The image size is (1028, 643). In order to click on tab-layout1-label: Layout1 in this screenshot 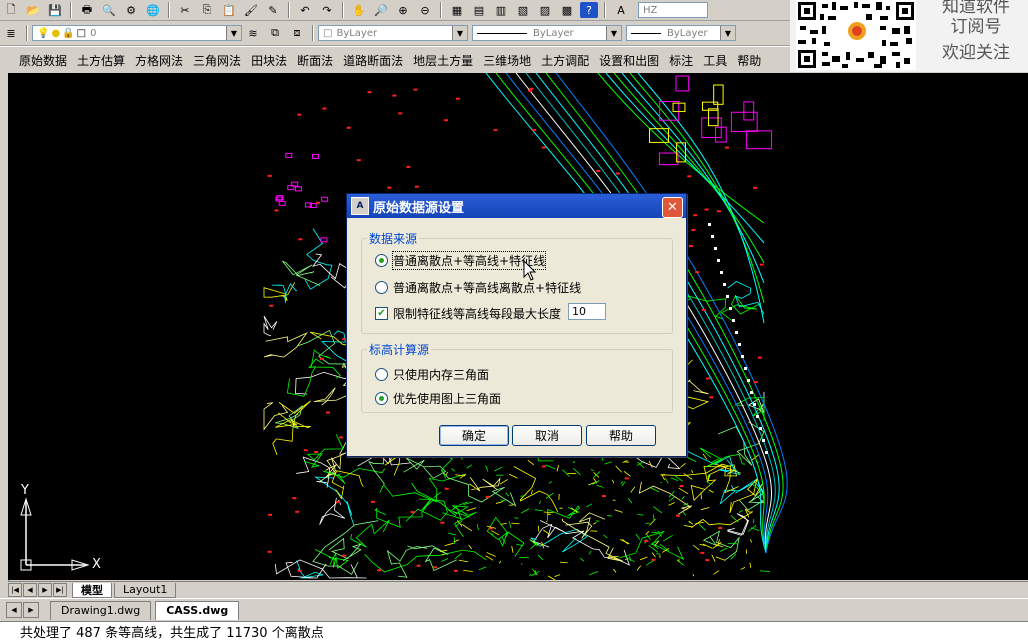, I will do `click(145, 589)`.